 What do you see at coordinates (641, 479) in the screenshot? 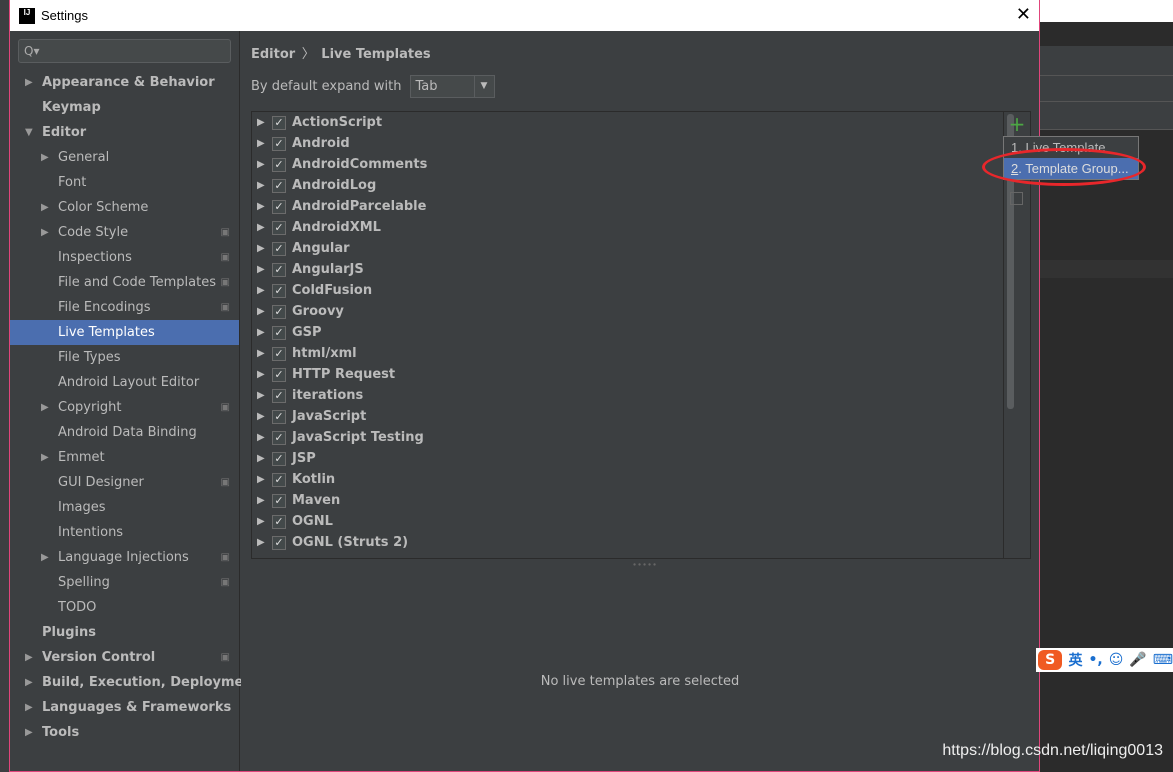
I see `template-group-row: ▶ ✓ Kotlin` at bounding box center [641, 479].